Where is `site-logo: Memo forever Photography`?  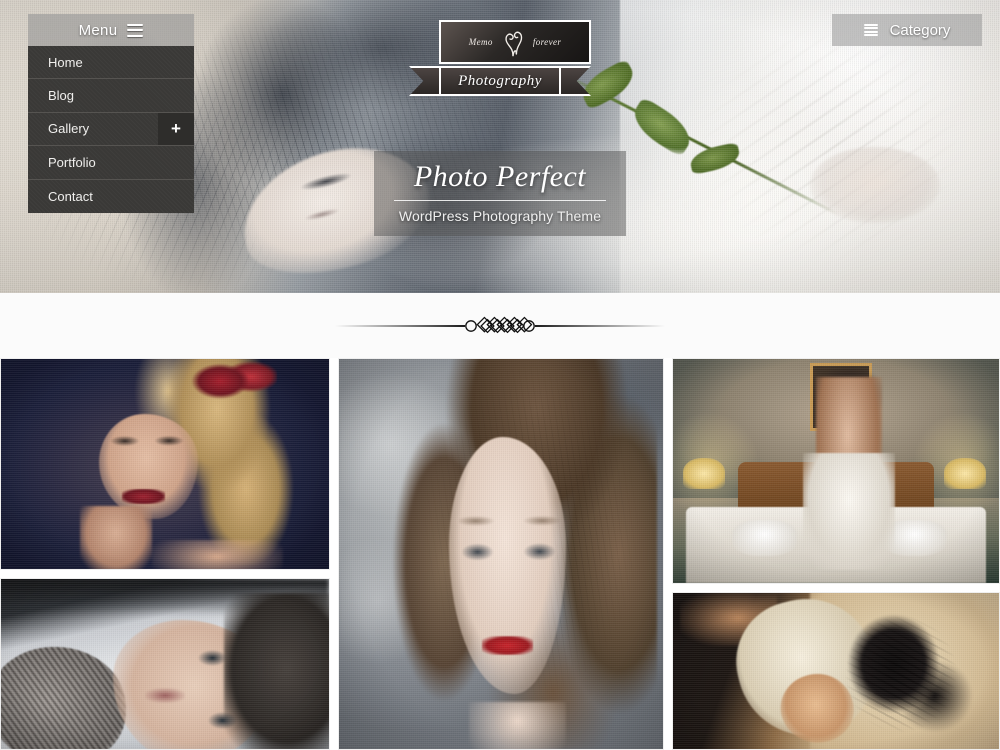
site-logo: Memo forever Photography is located at coordinates (500, 58).